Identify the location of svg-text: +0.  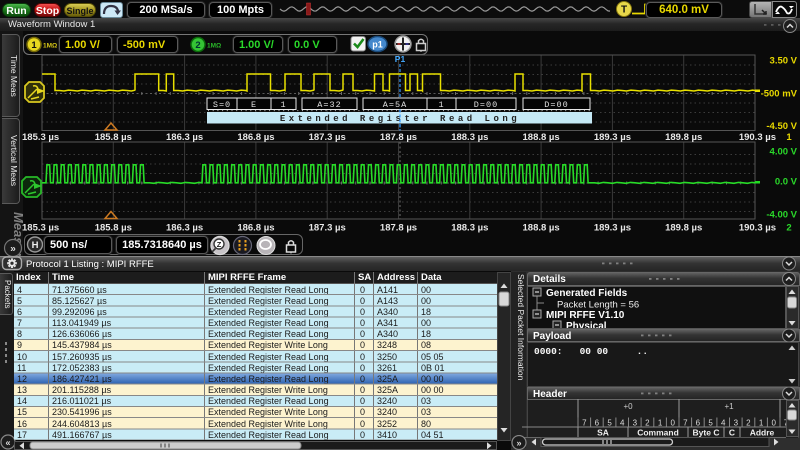
(628, 406).